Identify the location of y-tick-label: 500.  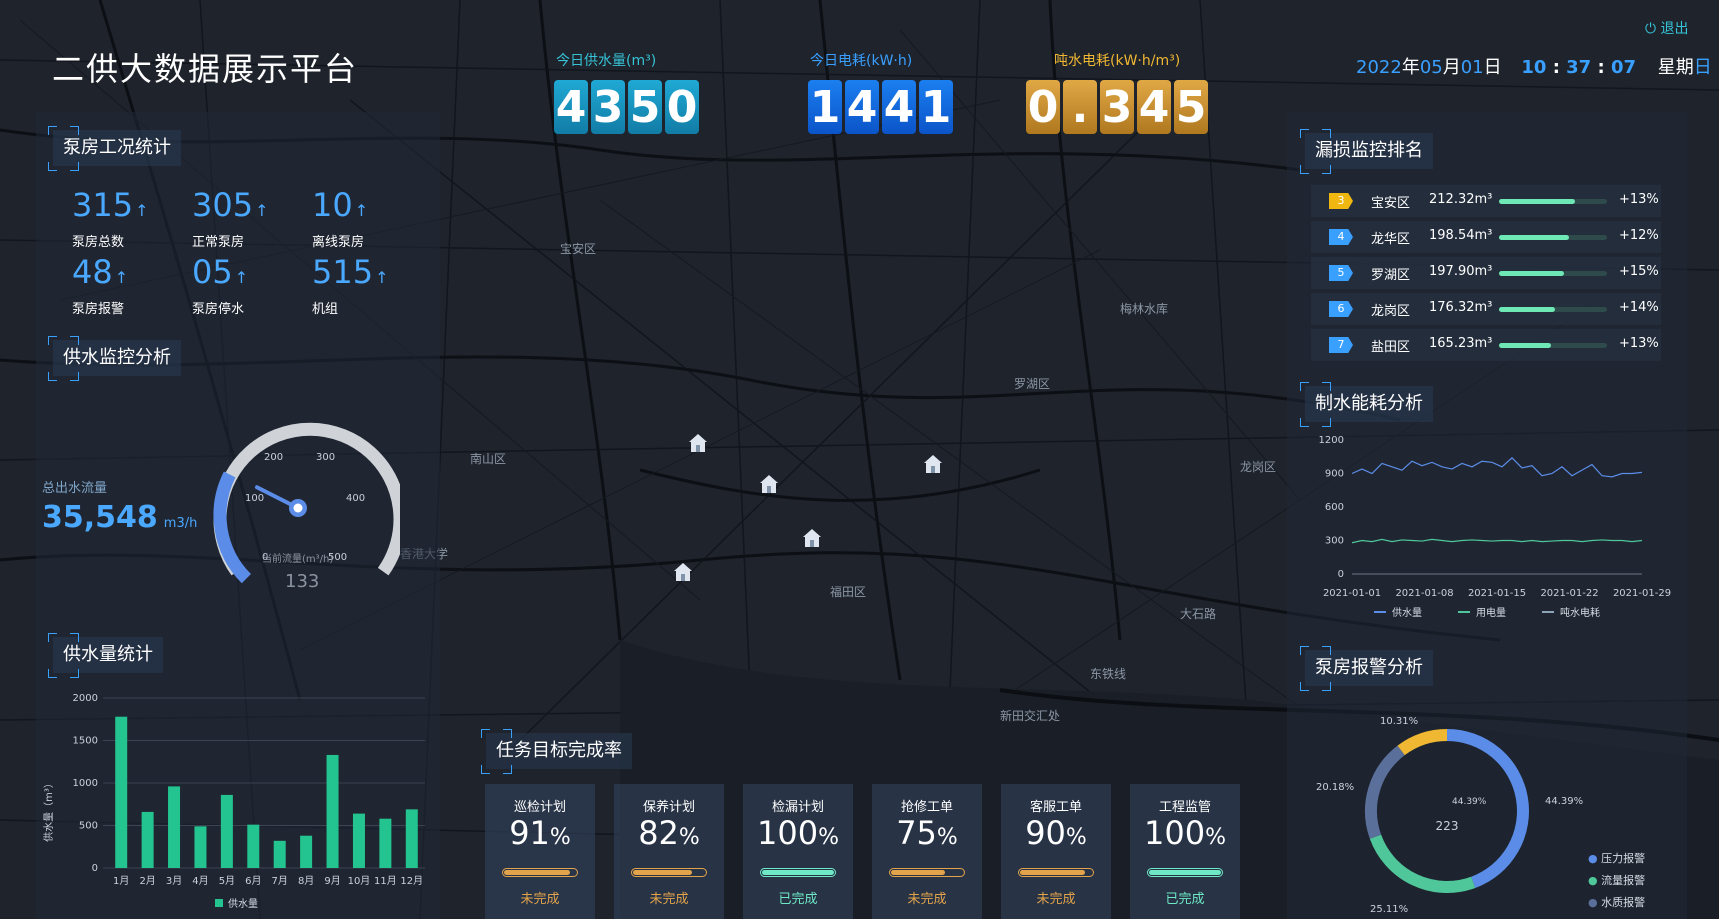
(88, 826).